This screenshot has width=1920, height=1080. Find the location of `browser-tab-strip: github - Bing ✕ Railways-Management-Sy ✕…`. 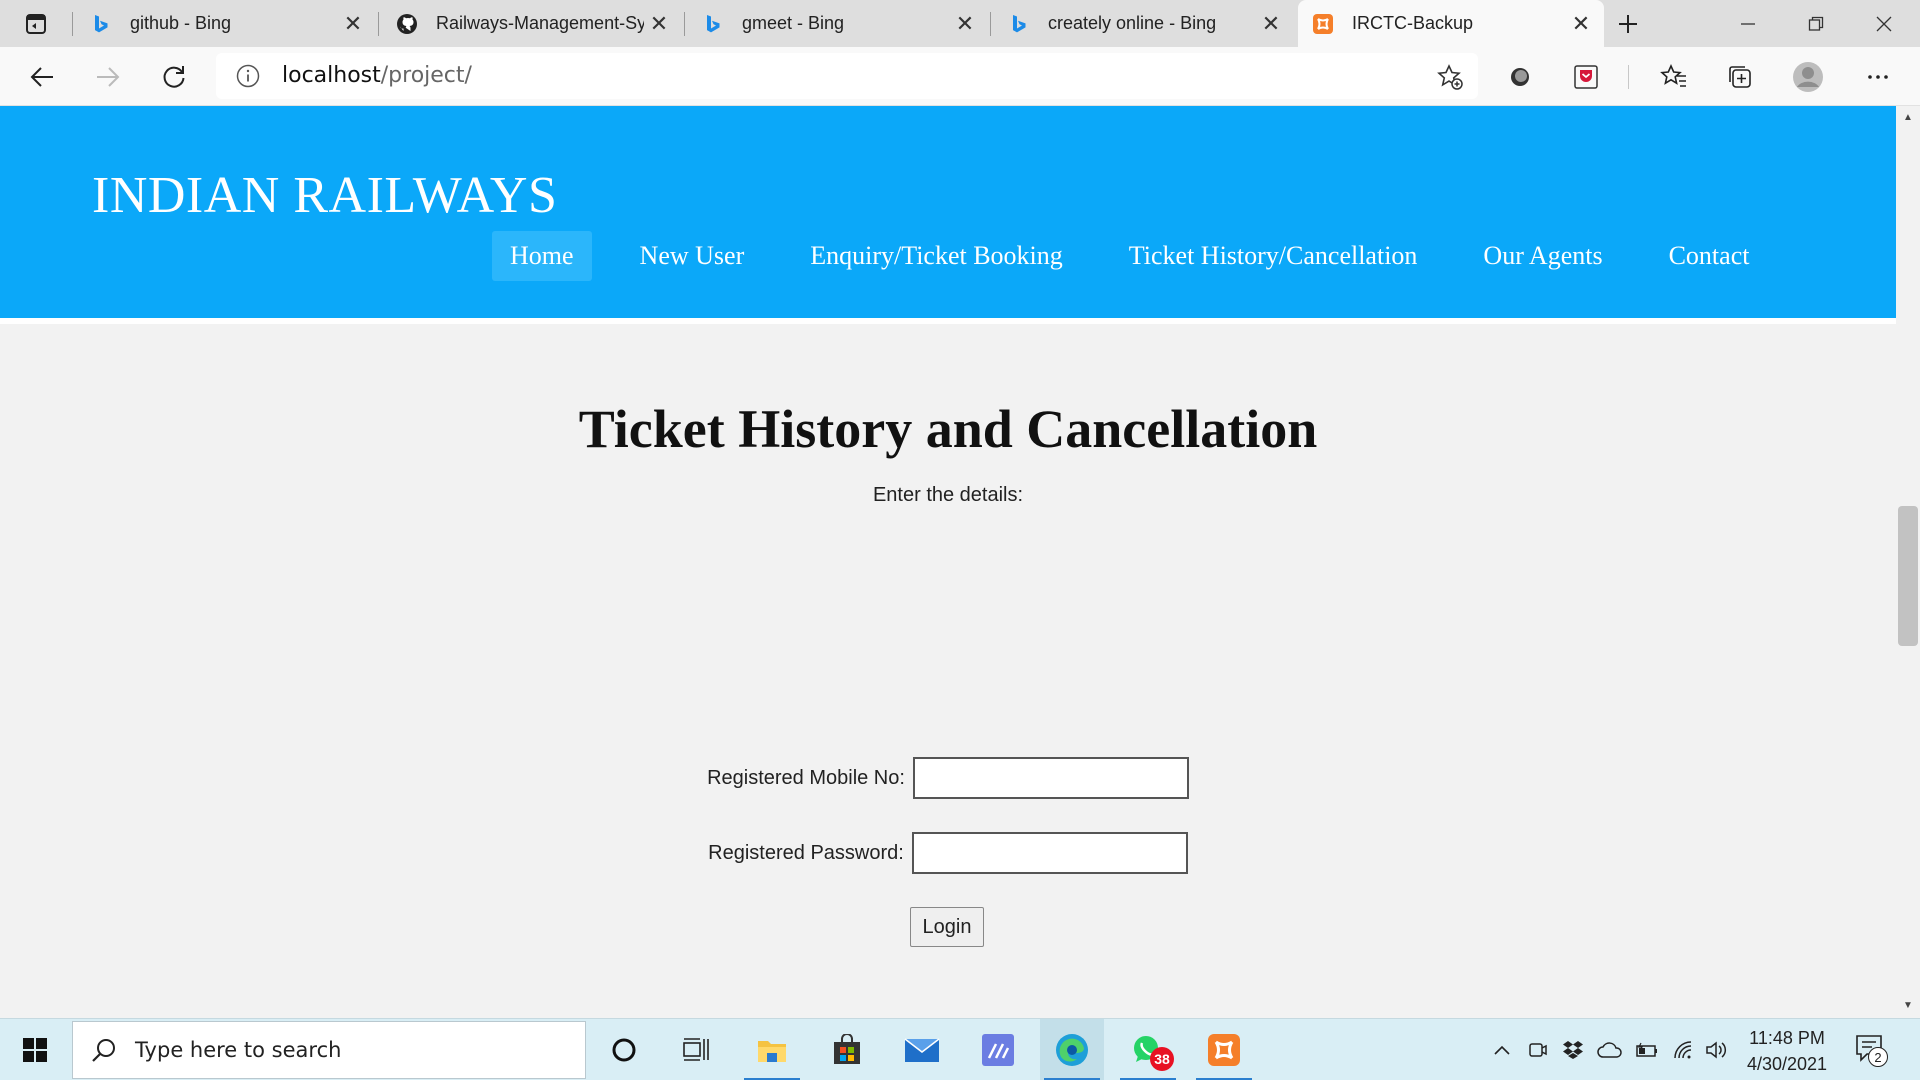

browser-tab-strip: github - Bing ✕ Railways-Management-Sy ✕… is located at coordinates (960, 23).